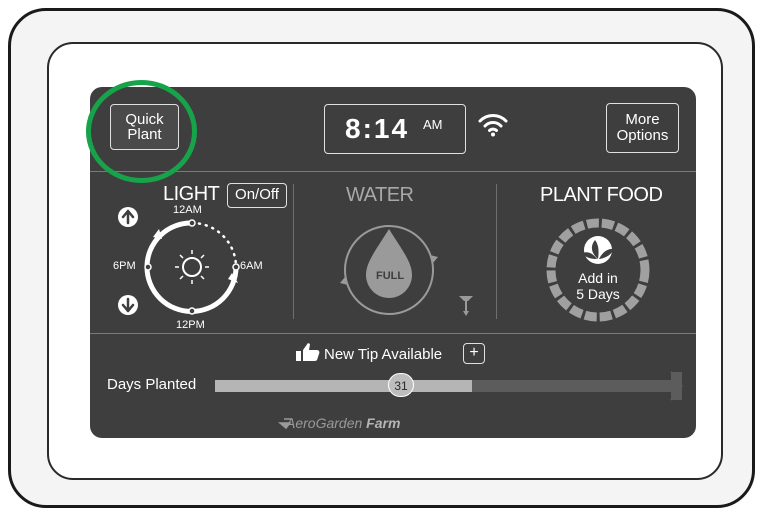 This screenshot has height=519, width=769. Describe the element at coordinates (324, 423) in the screenshot. I see `brand-name: AeroGarden` at that location.